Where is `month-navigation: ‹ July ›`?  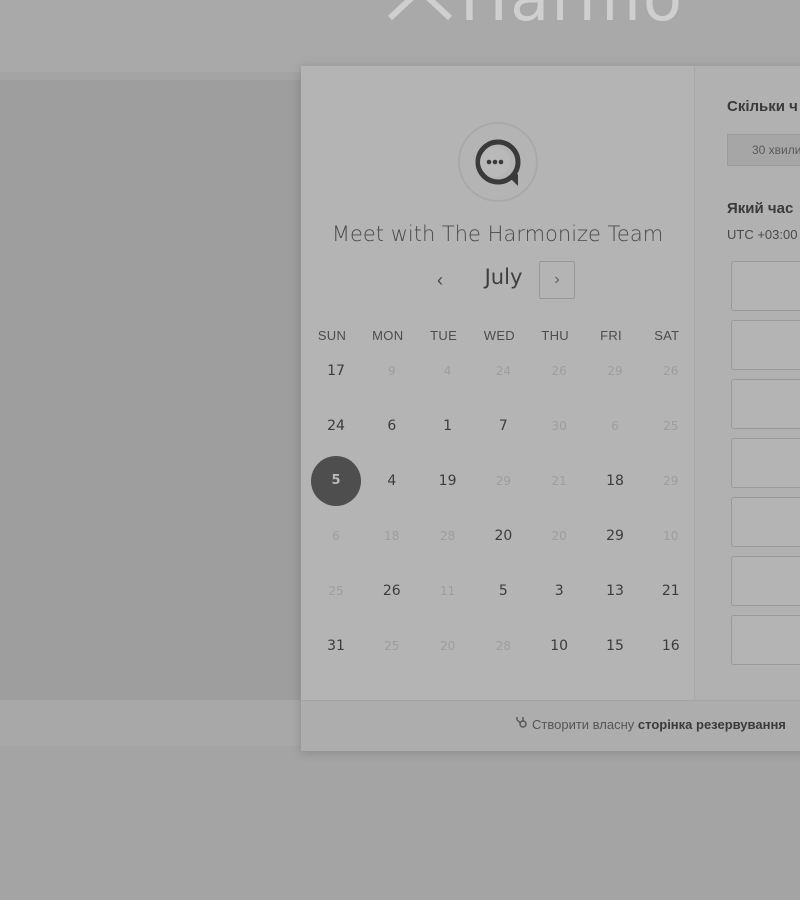
month-navigation: ‹ July › is located at coordinates (497, 281).